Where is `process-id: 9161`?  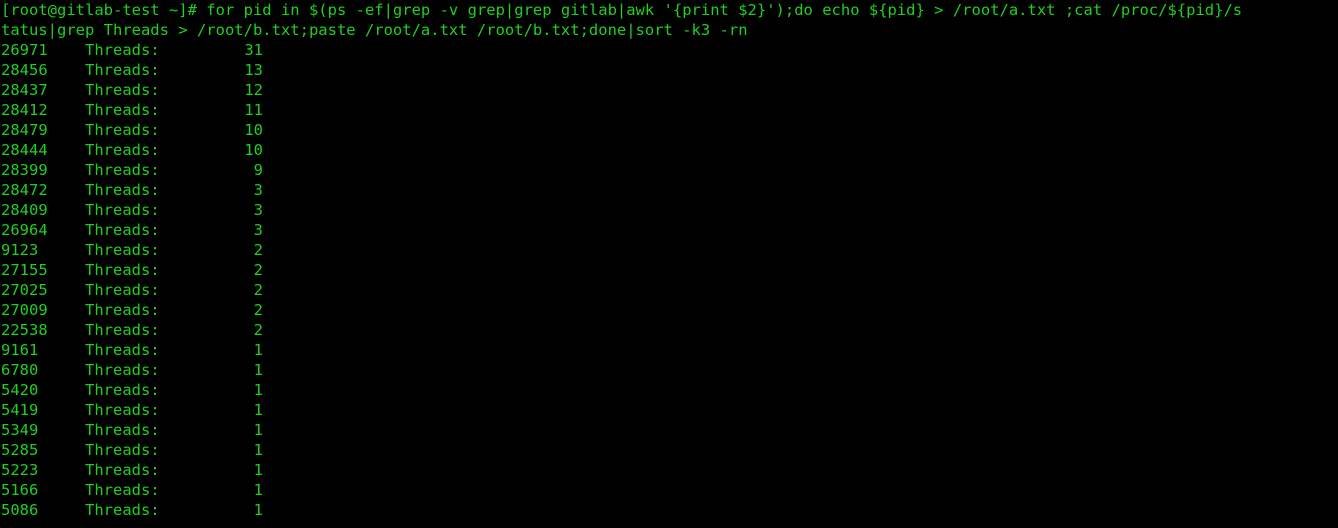
process-id: 9161 is located at coordinates (20, 350).